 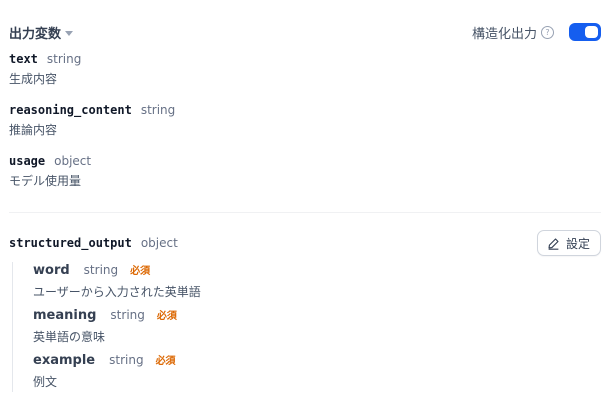 What do you see at coordinates (33, 79) in the screenshot?
I see `variable-description: 生成内容` at bounding box center [33, 79].